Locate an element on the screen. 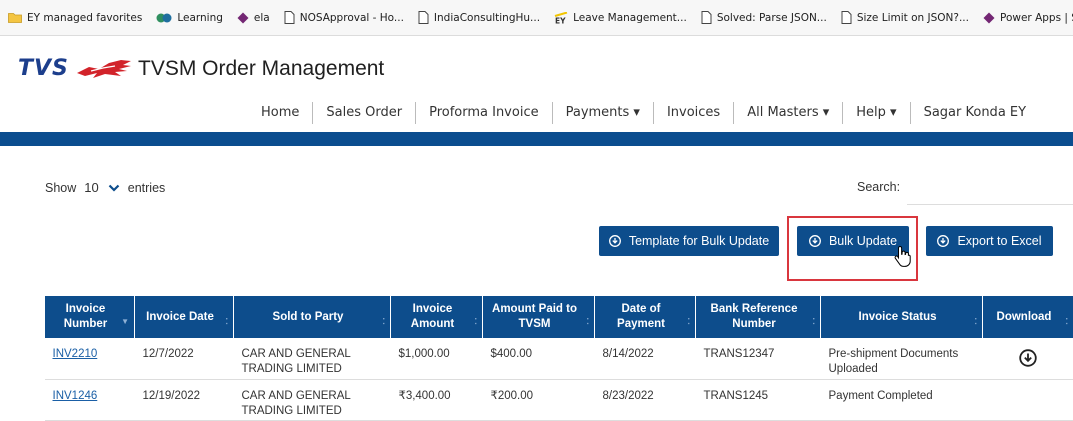  bulk-update-button: Bulk Update is located at coordinates (853, 241).